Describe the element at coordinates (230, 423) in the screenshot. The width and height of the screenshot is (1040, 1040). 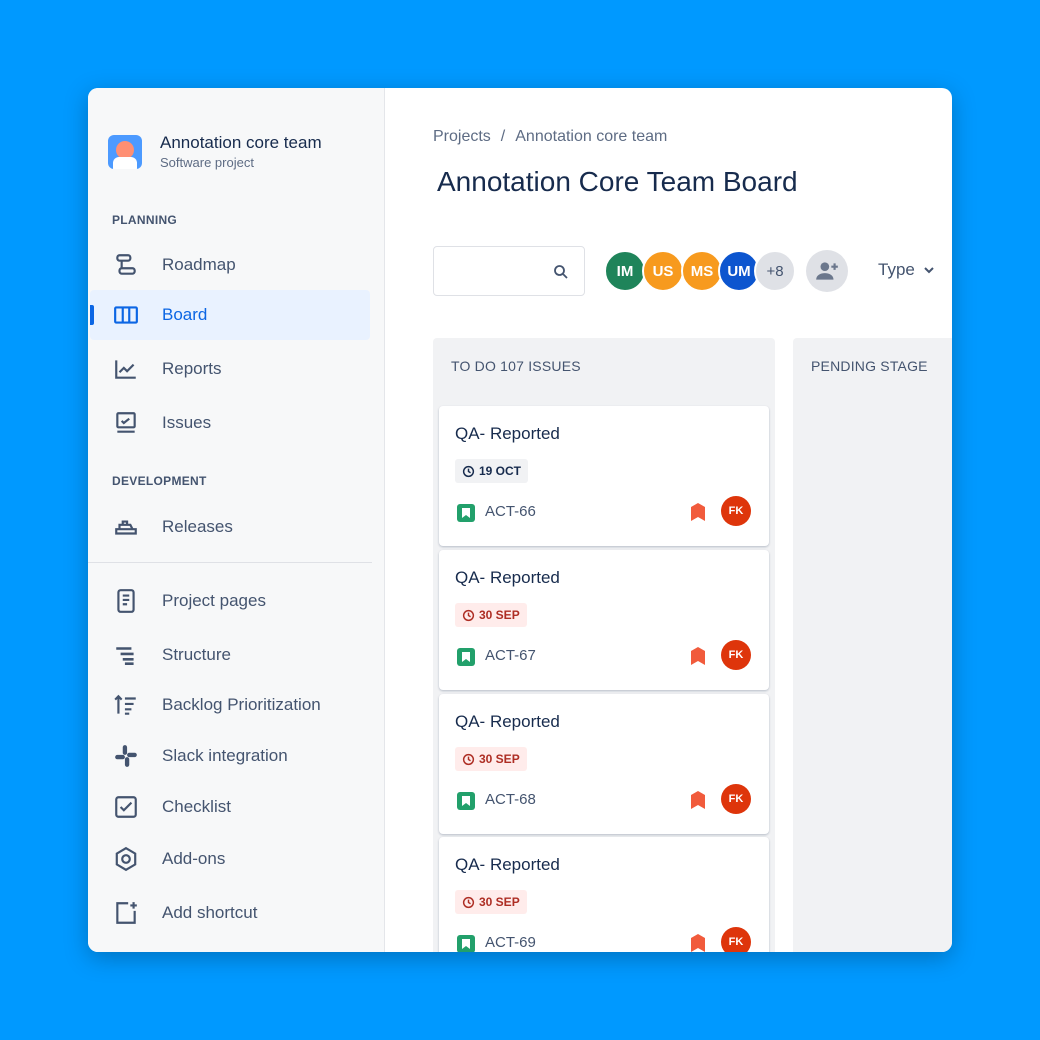
I see `sidebar-item-issues: Issues` at that location.